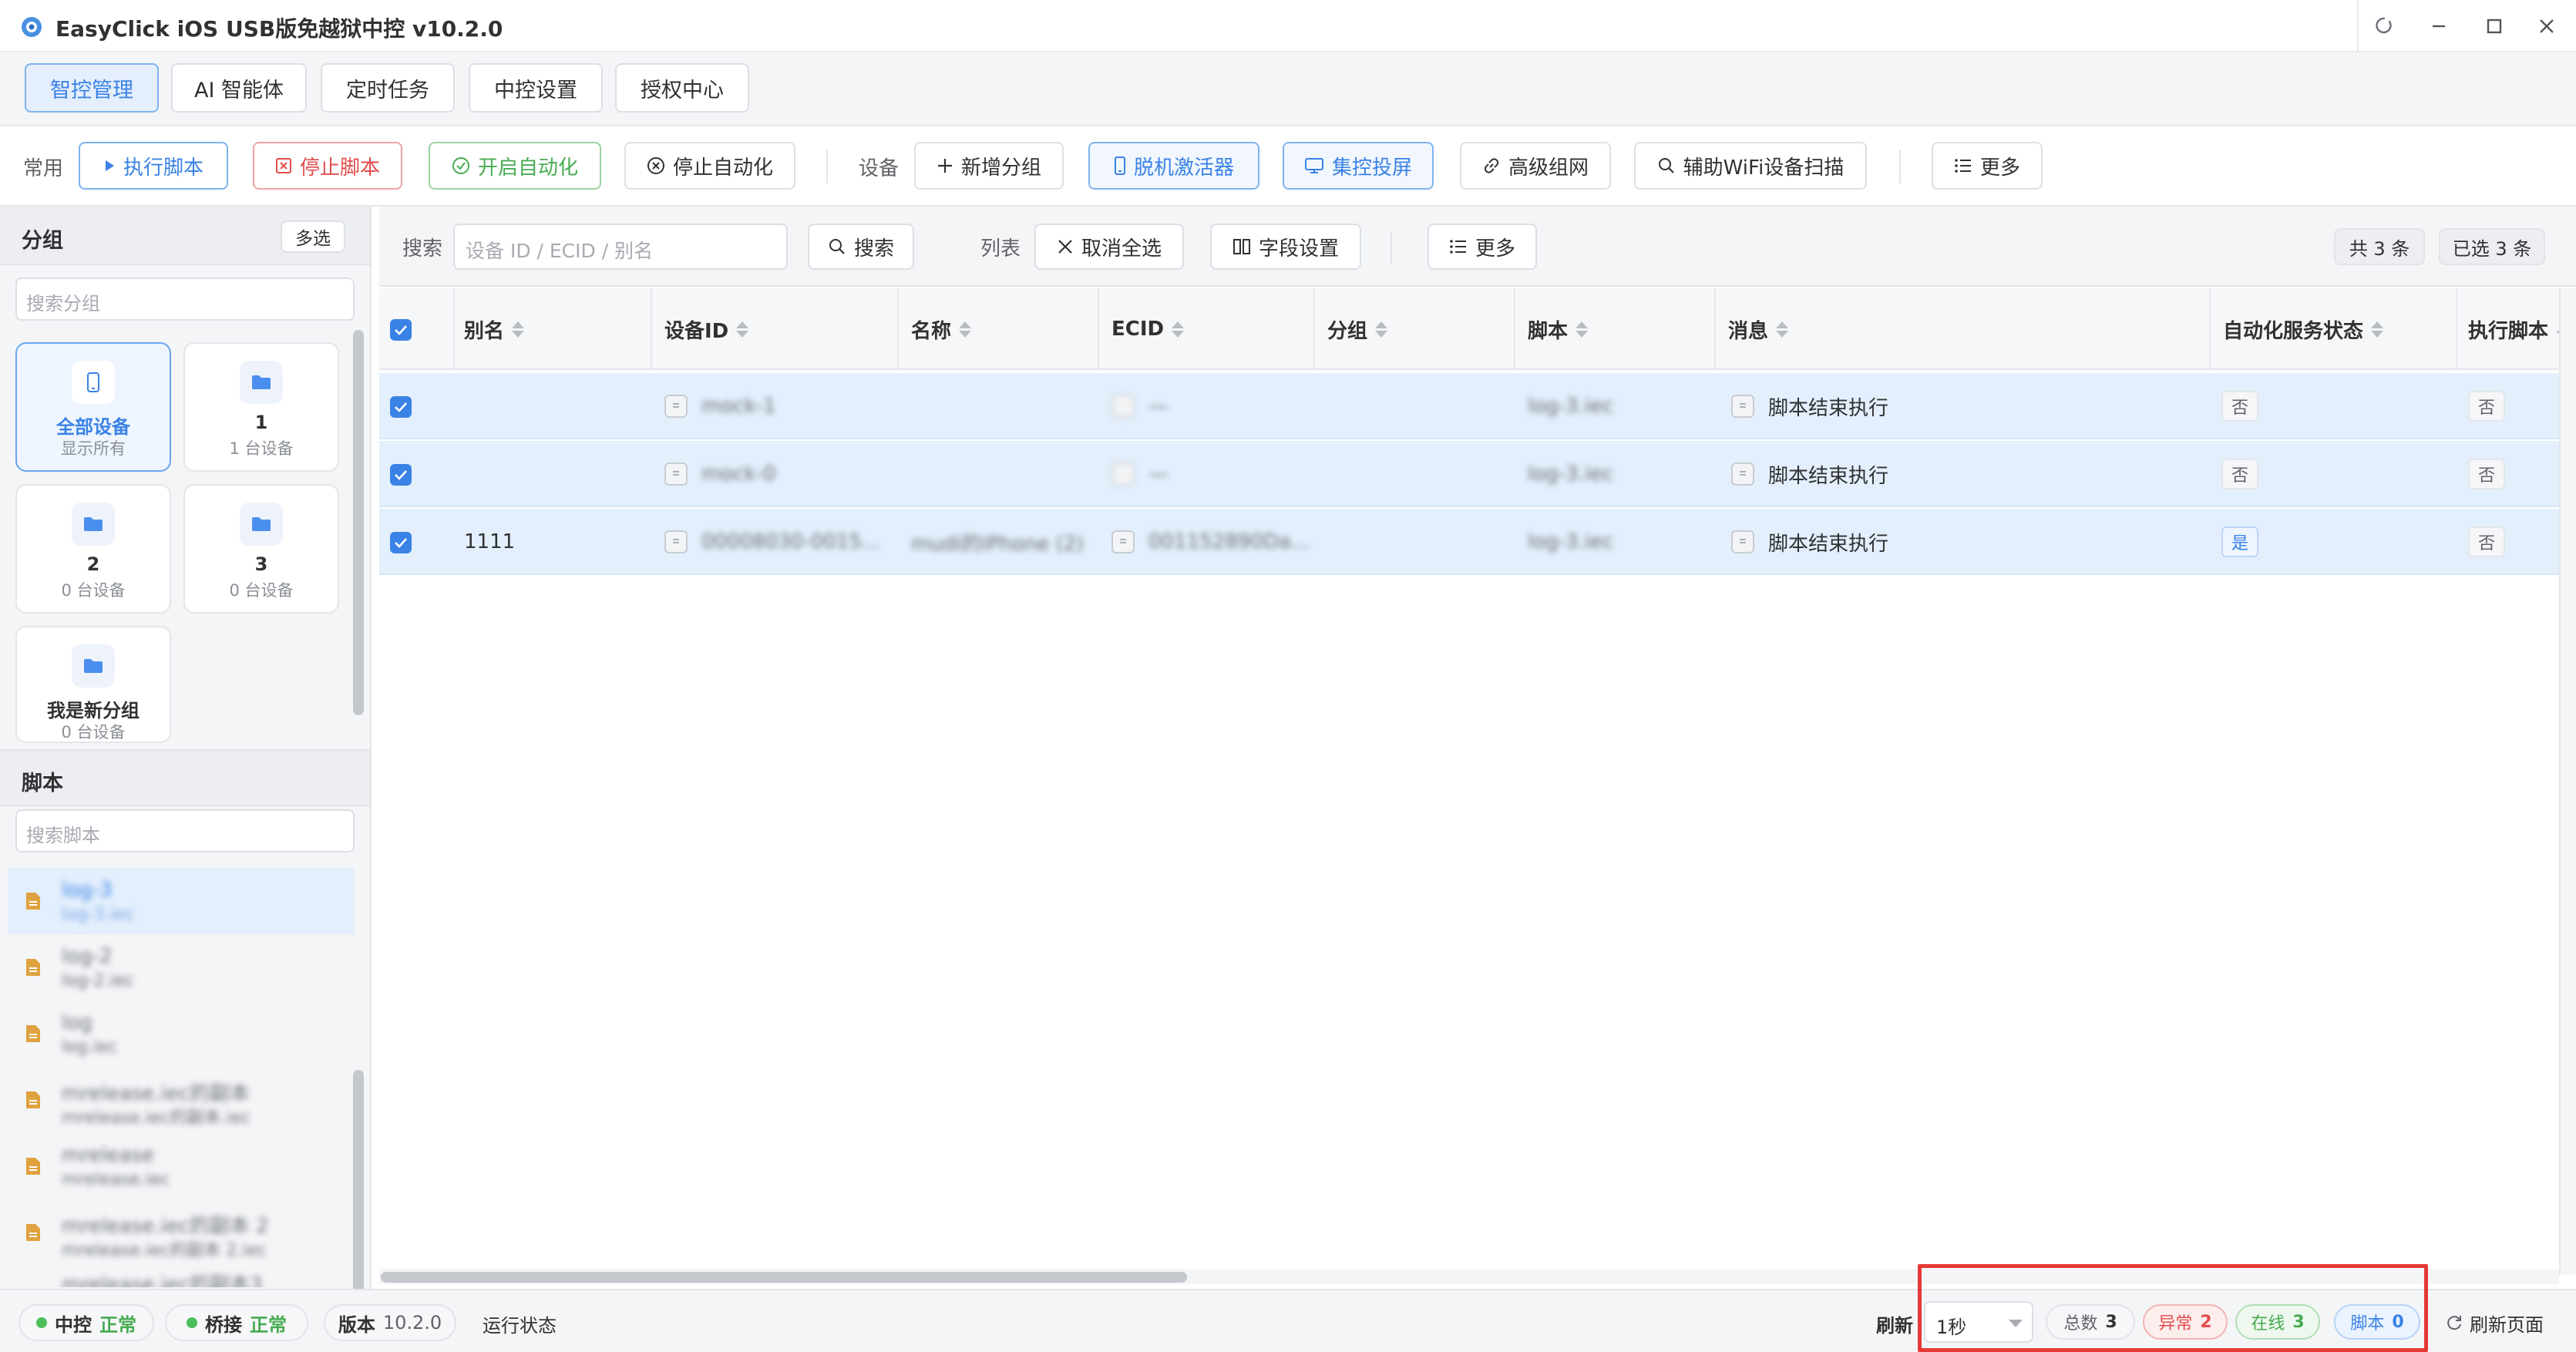 Image resolution: width=2576 pixels, height=1352 pixels. What do you see at coordinates (1285, 247) in the screenshot?
I see `field-settings-button: 字段设置` at bounding box center [1285, 247].